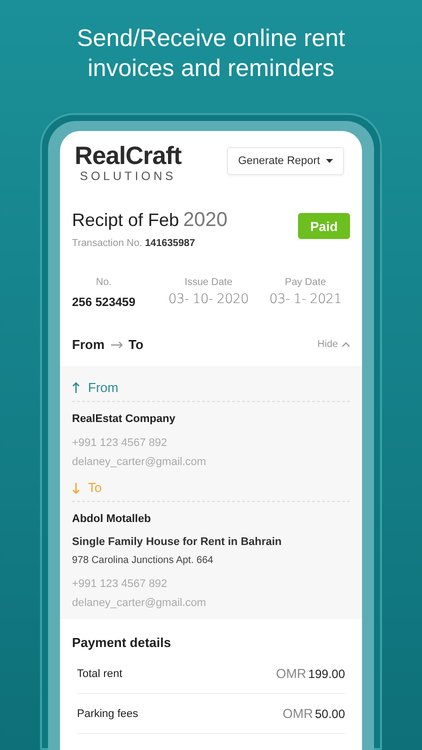  What do you see at coordinates (128, 163) in the screenshot?
I see `company-logo: RealCraft SOLUTIONS` at bounding box center [128, 163].